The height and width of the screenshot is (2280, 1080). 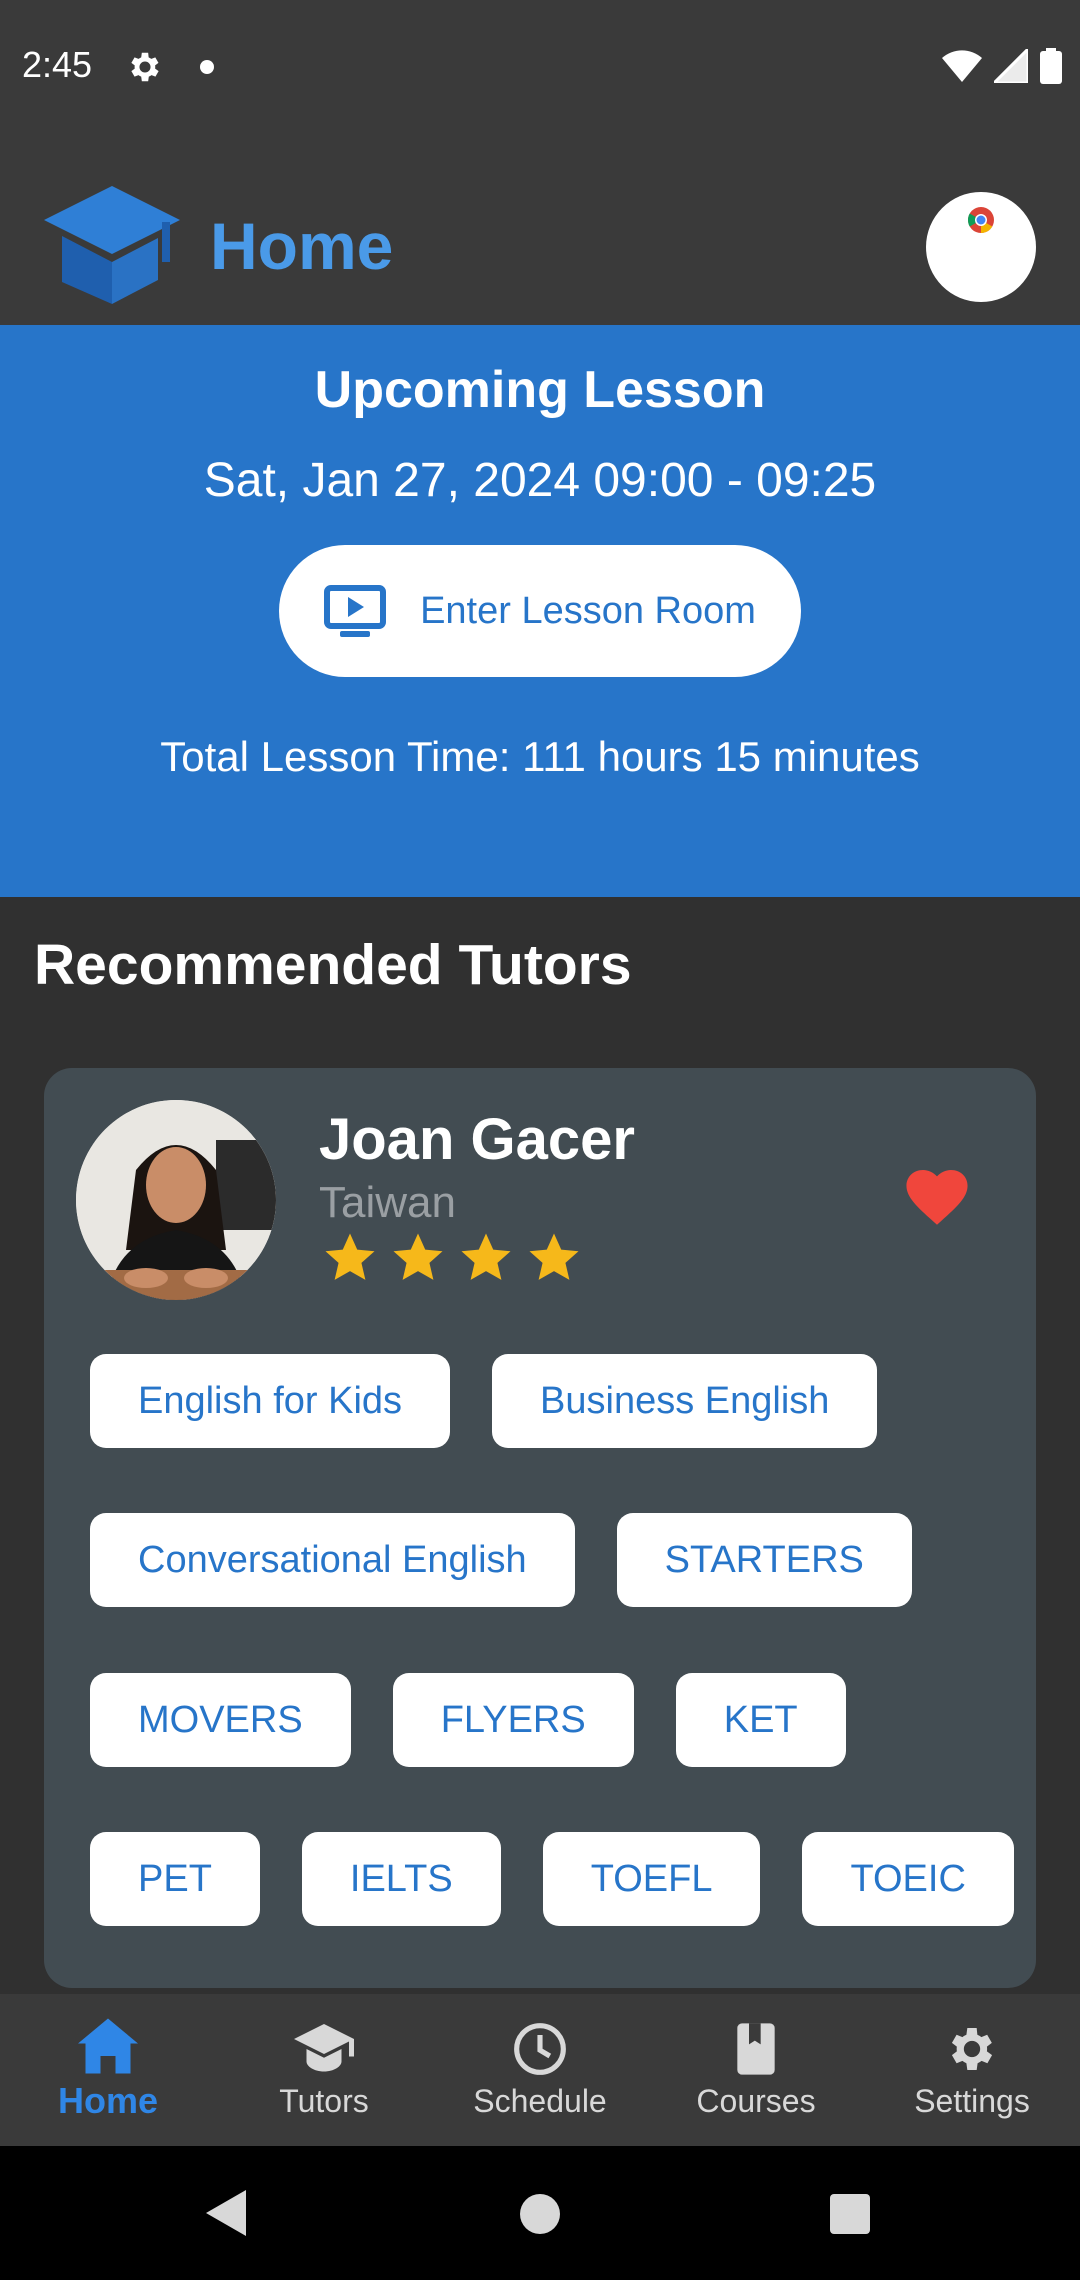 I want to click on battery-icon, so click(x=1051, y=66).